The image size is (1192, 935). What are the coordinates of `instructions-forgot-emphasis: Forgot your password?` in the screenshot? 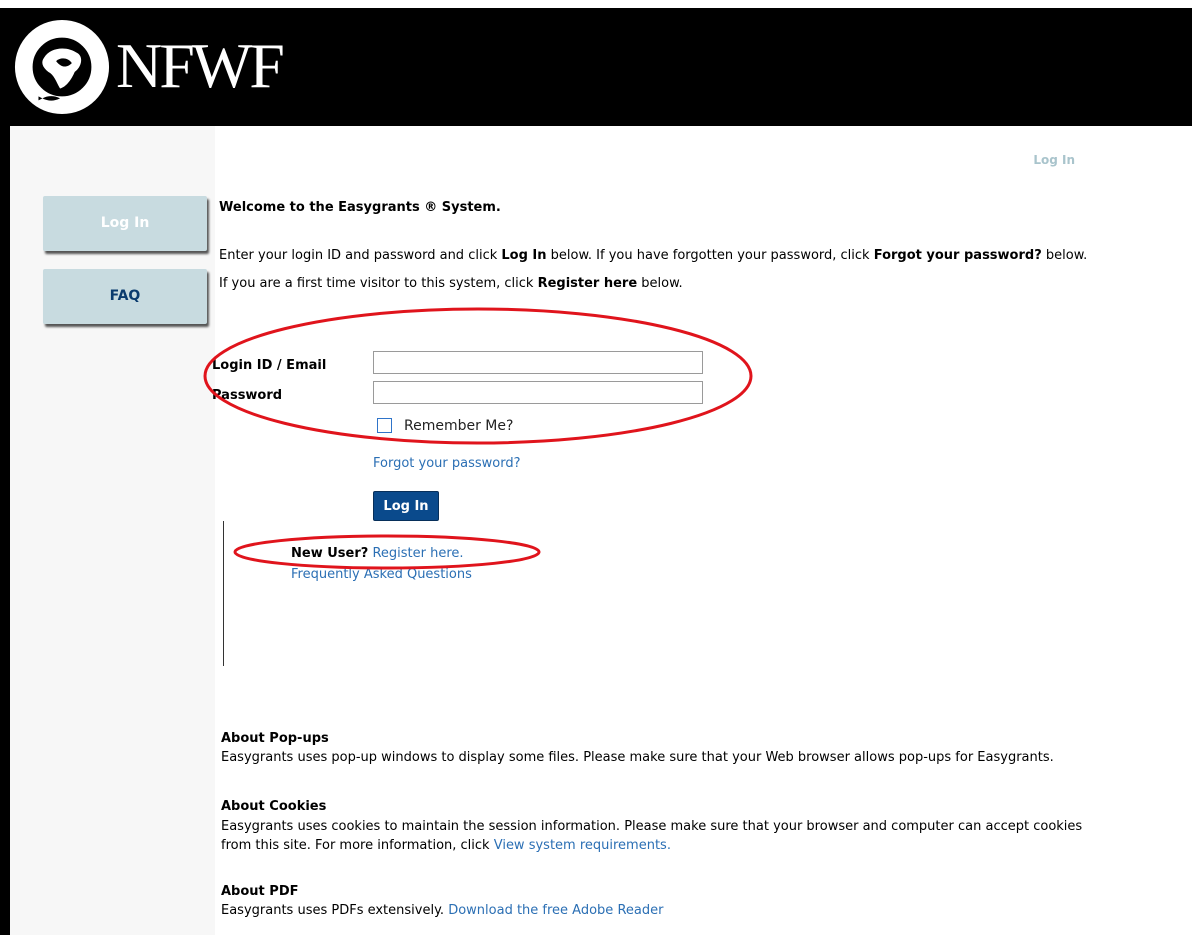 It's located at (957, 255).